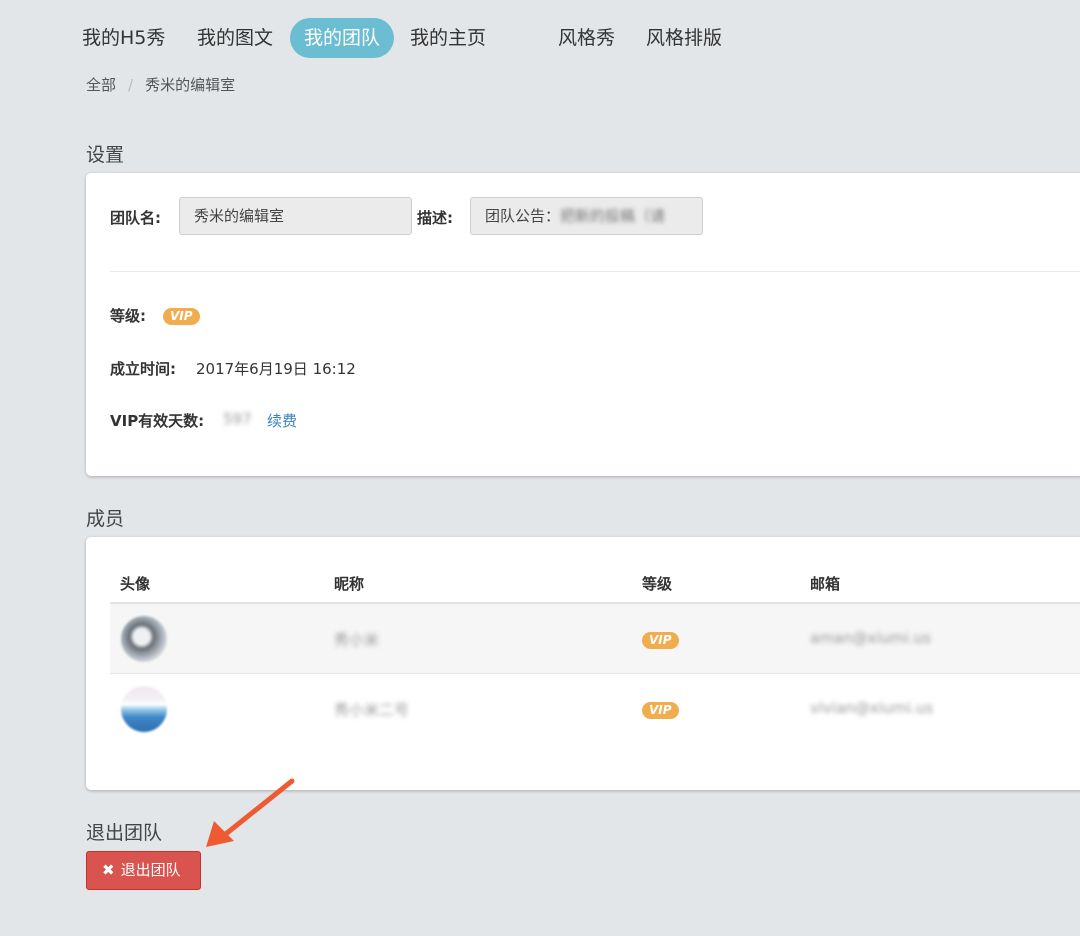 The height and width of the screenshot is (936, 1080). I want to click on level-value: VIP, so click(181, 315).